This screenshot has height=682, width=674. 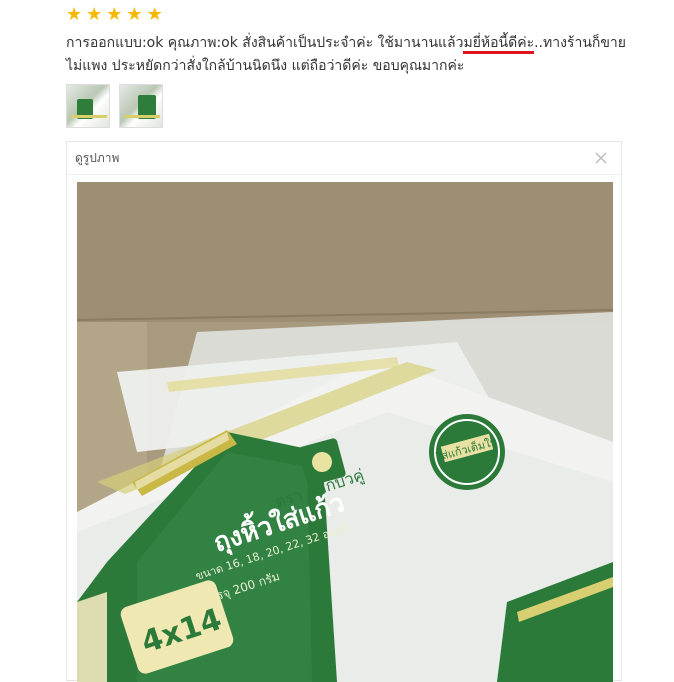 I want to click on review-thumbnails, so click(x=114, y=106).